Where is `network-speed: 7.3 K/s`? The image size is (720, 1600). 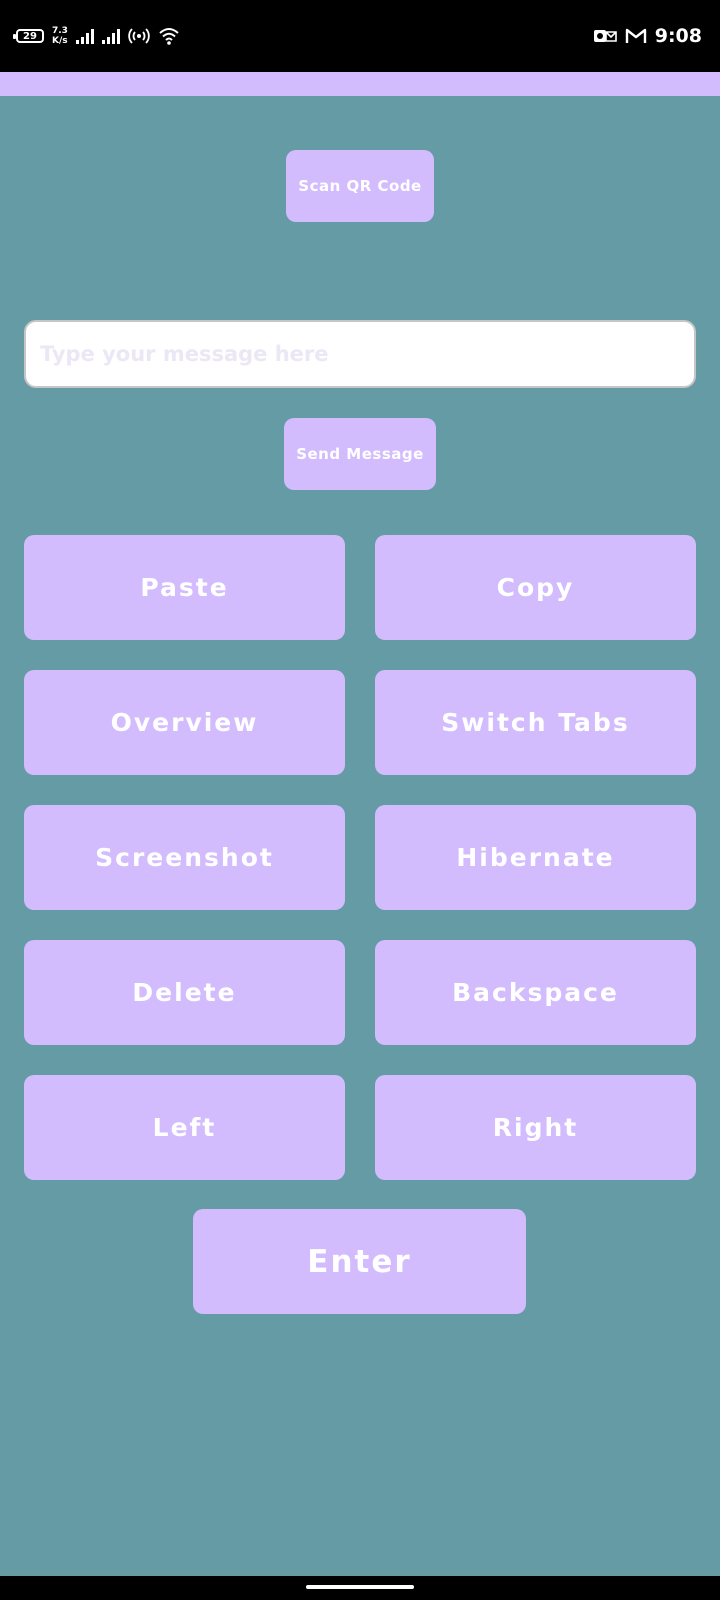 network-speed: 7.3 K/s is located at coordinates (60, 36).